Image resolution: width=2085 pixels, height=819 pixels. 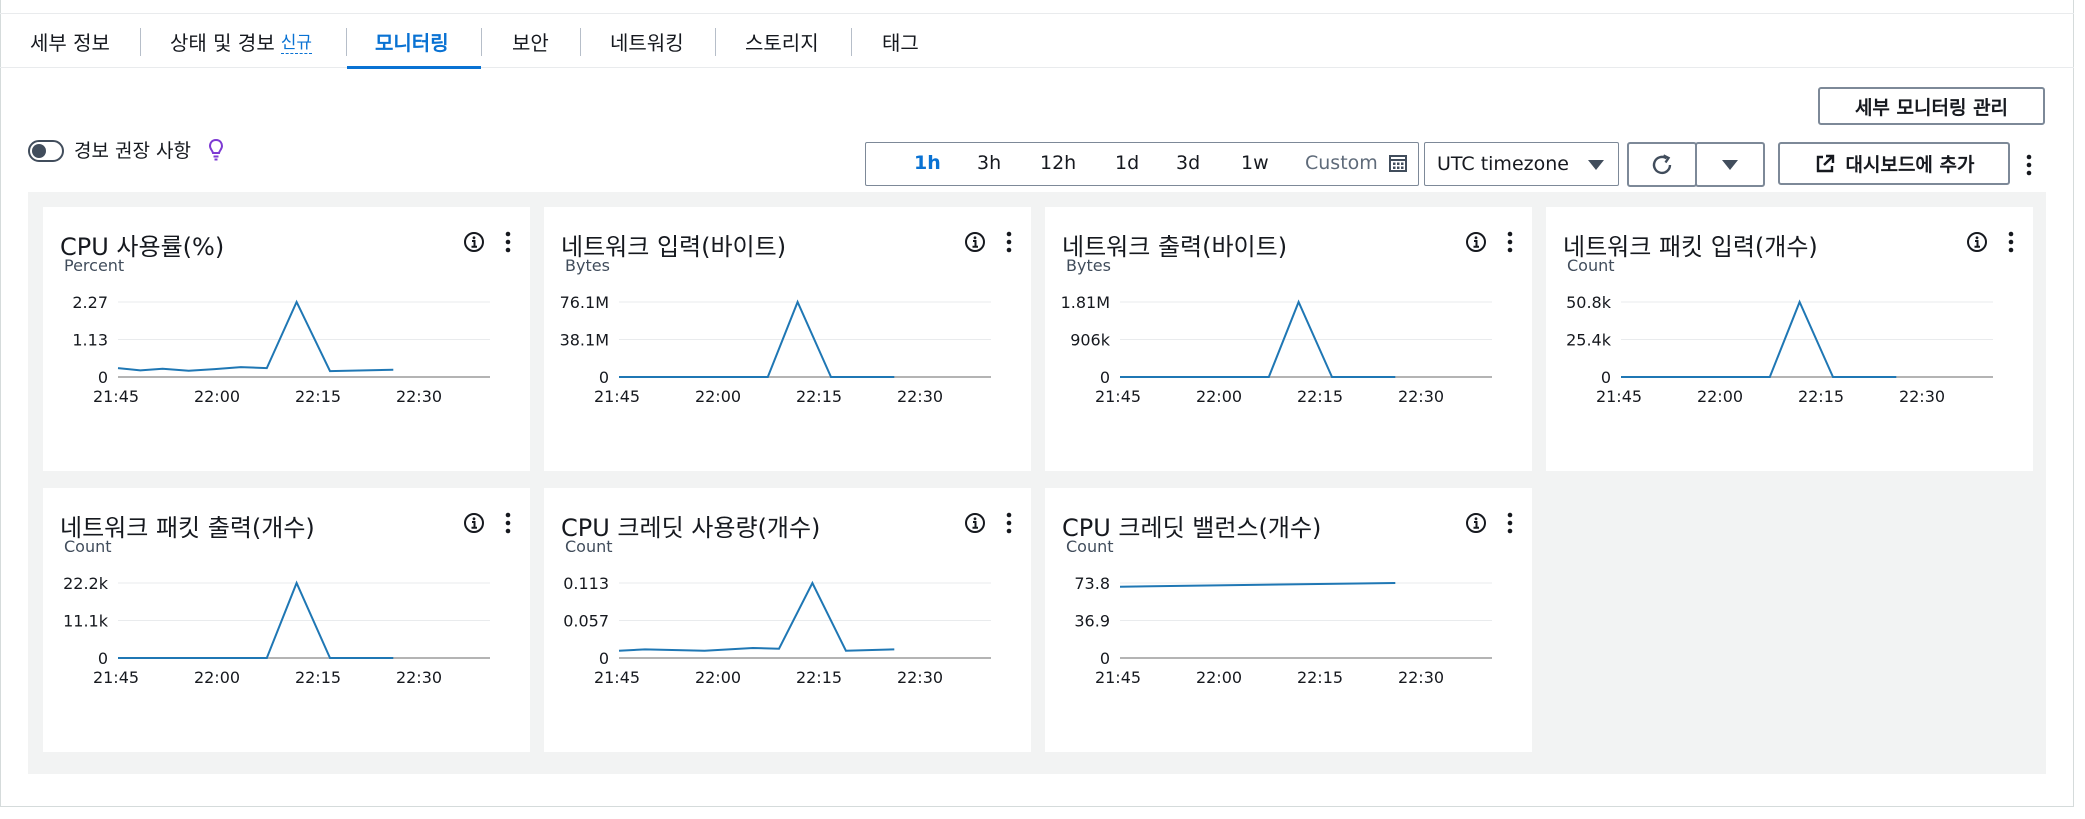 What do you see at coordinates (46, 151) in the screenshot?
I see `alarm-recommendations-toggle` at bounding box center [46, 151].